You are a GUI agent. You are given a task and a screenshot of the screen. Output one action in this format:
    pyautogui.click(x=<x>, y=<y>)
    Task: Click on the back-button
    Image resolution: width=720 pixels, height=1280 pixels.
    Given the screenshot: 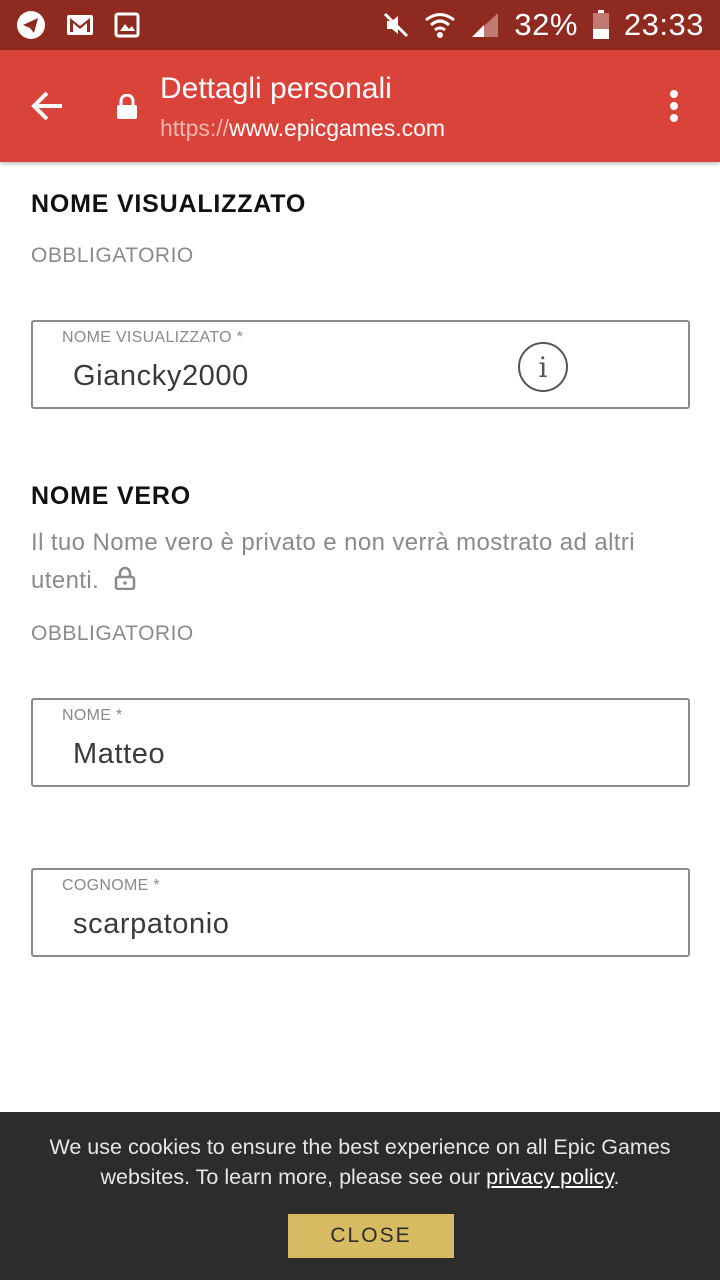 What is the action you would take?
    pyautogui.click(x=48, y=106)
    